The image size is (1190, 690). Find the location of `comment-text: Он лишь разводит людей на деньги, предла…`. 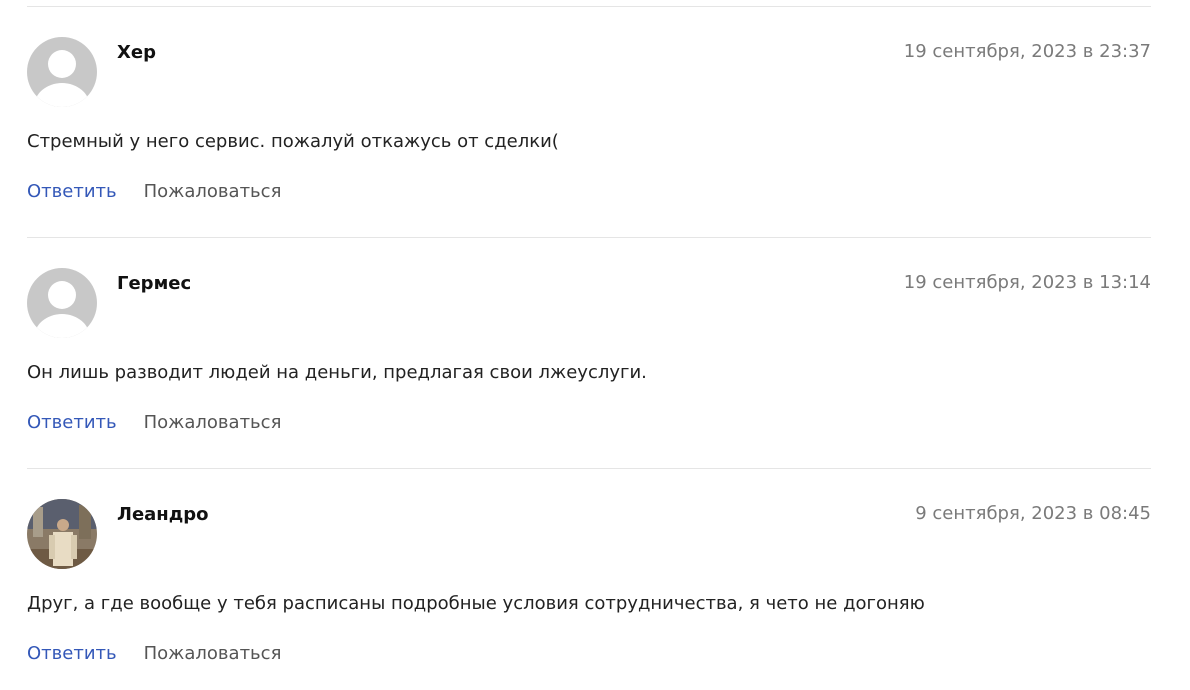

comment-text: Он лишь разводит людей на деньги, предла… is located at coordinates (337, 372).